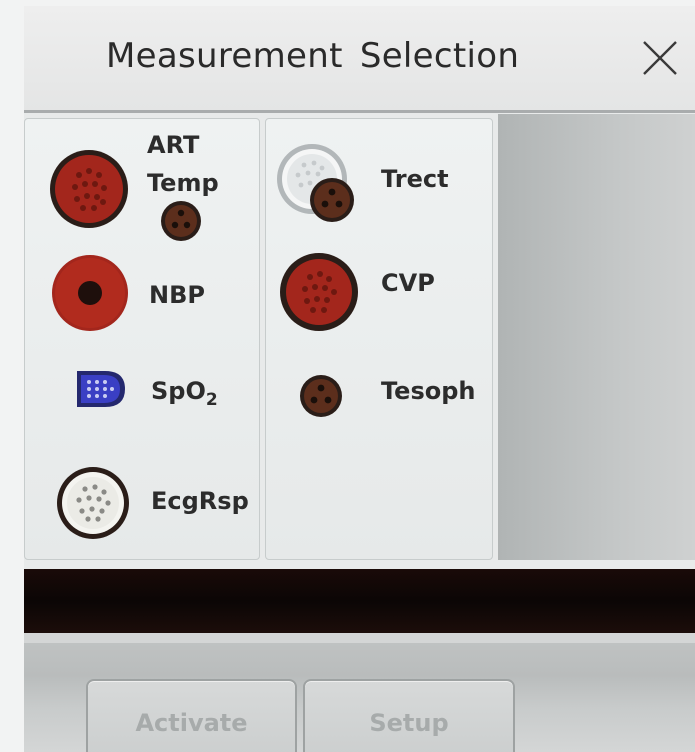  I want to click on spo2-label-subscript: 2, so click(211, 399).